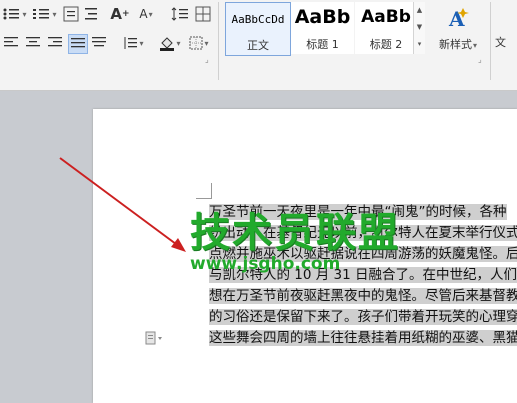 The height and width of the screenshot is (403, 517). I want to click on arrow-line, so click(120, 202).